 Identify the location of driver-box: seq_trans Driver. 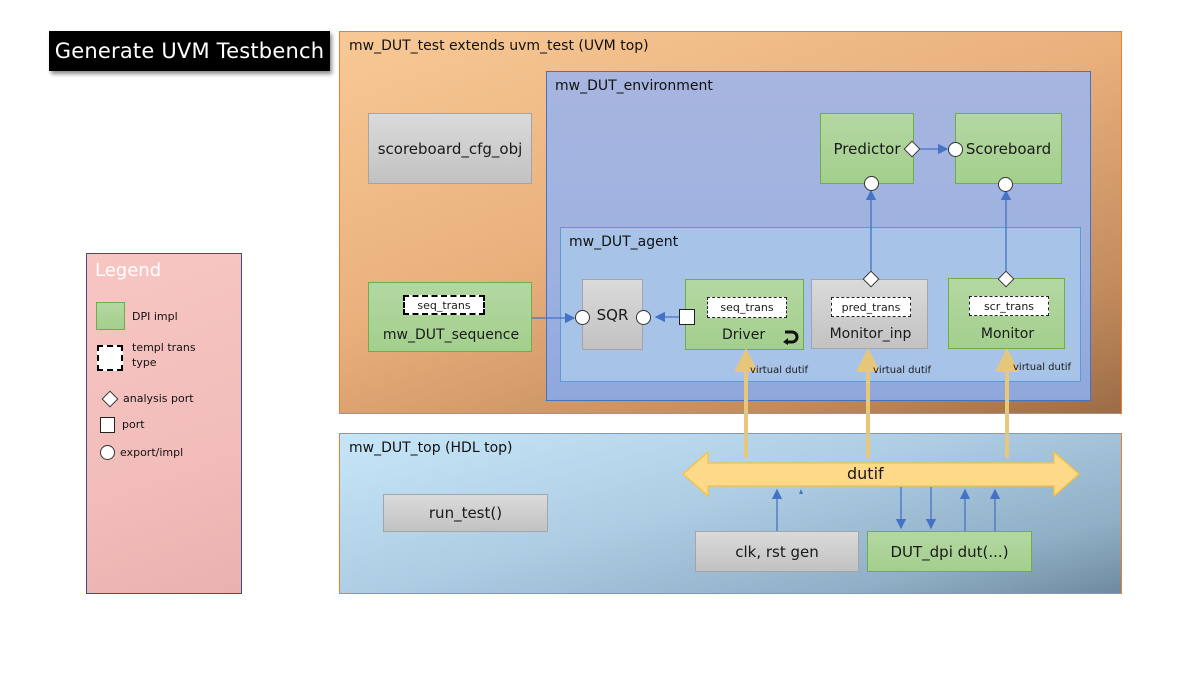
(744, 314).